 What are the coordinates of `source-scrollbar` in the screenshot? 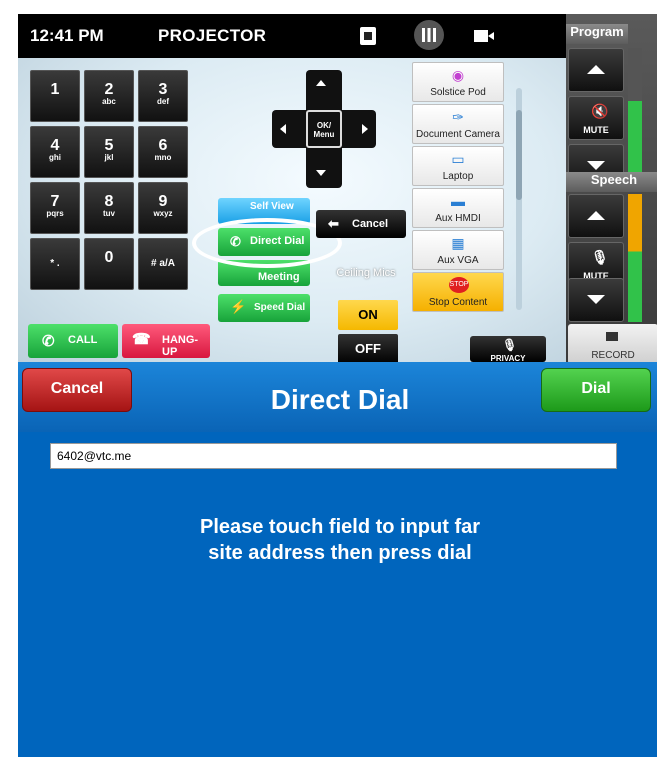 It's located at (519, 199).